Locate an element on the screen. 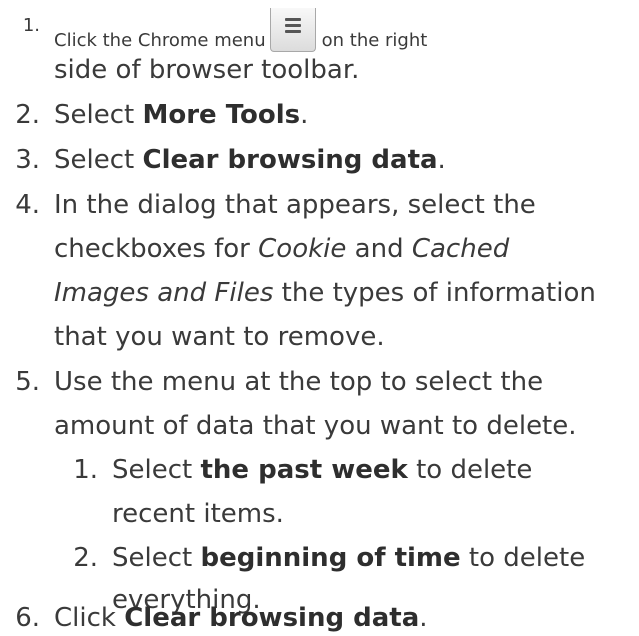  substep-number: 1. is located at coordinates (85, 470).